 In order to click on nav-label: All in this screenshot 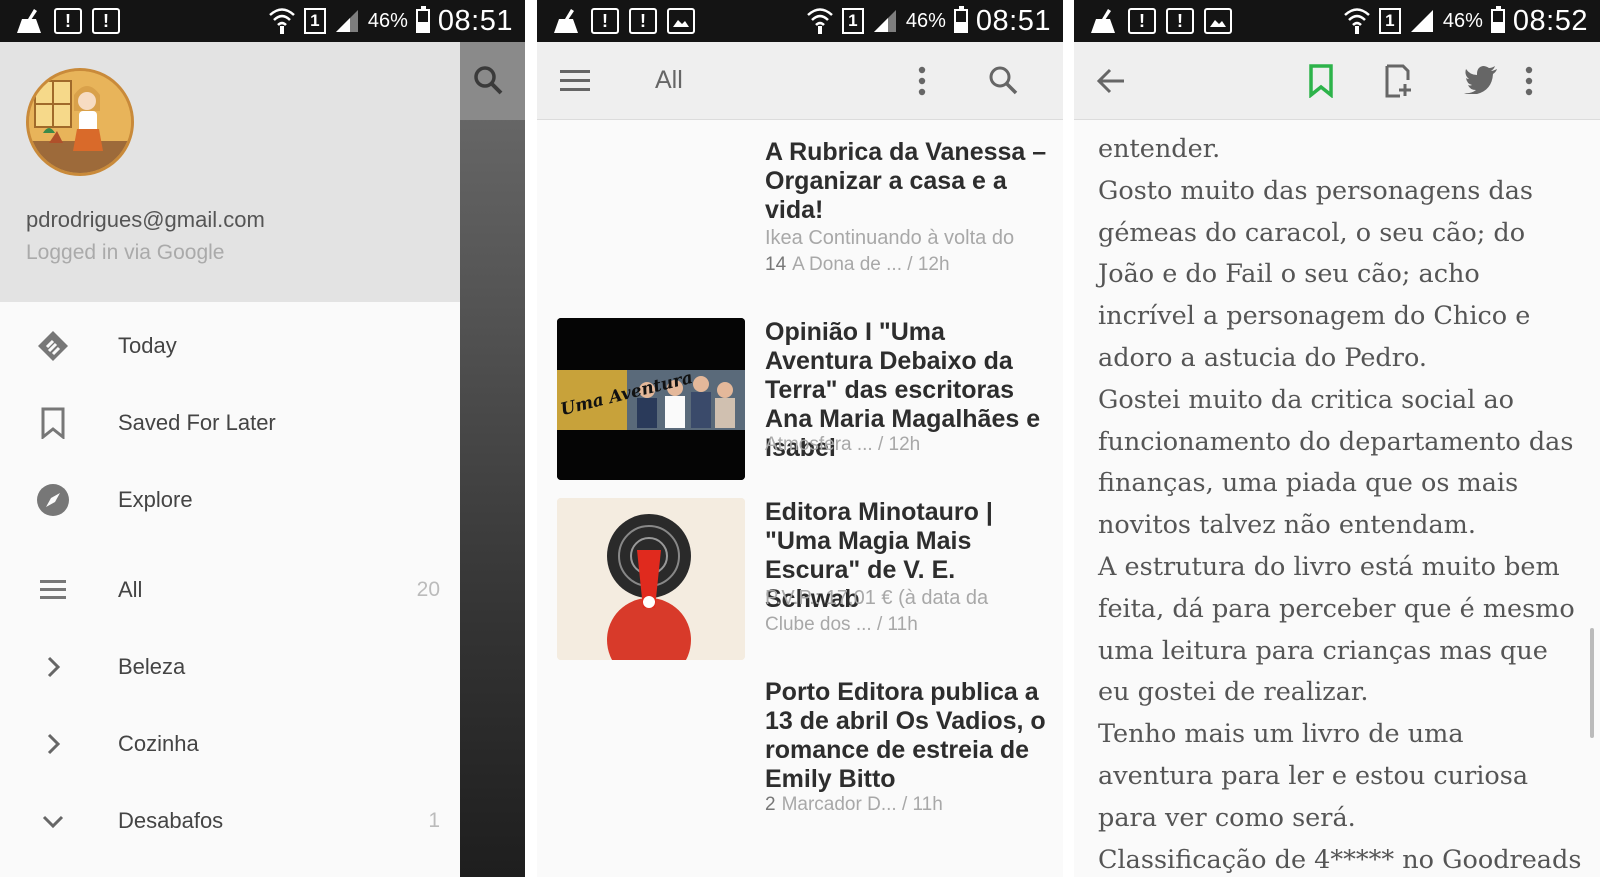, I will do `click(130, 589)`.